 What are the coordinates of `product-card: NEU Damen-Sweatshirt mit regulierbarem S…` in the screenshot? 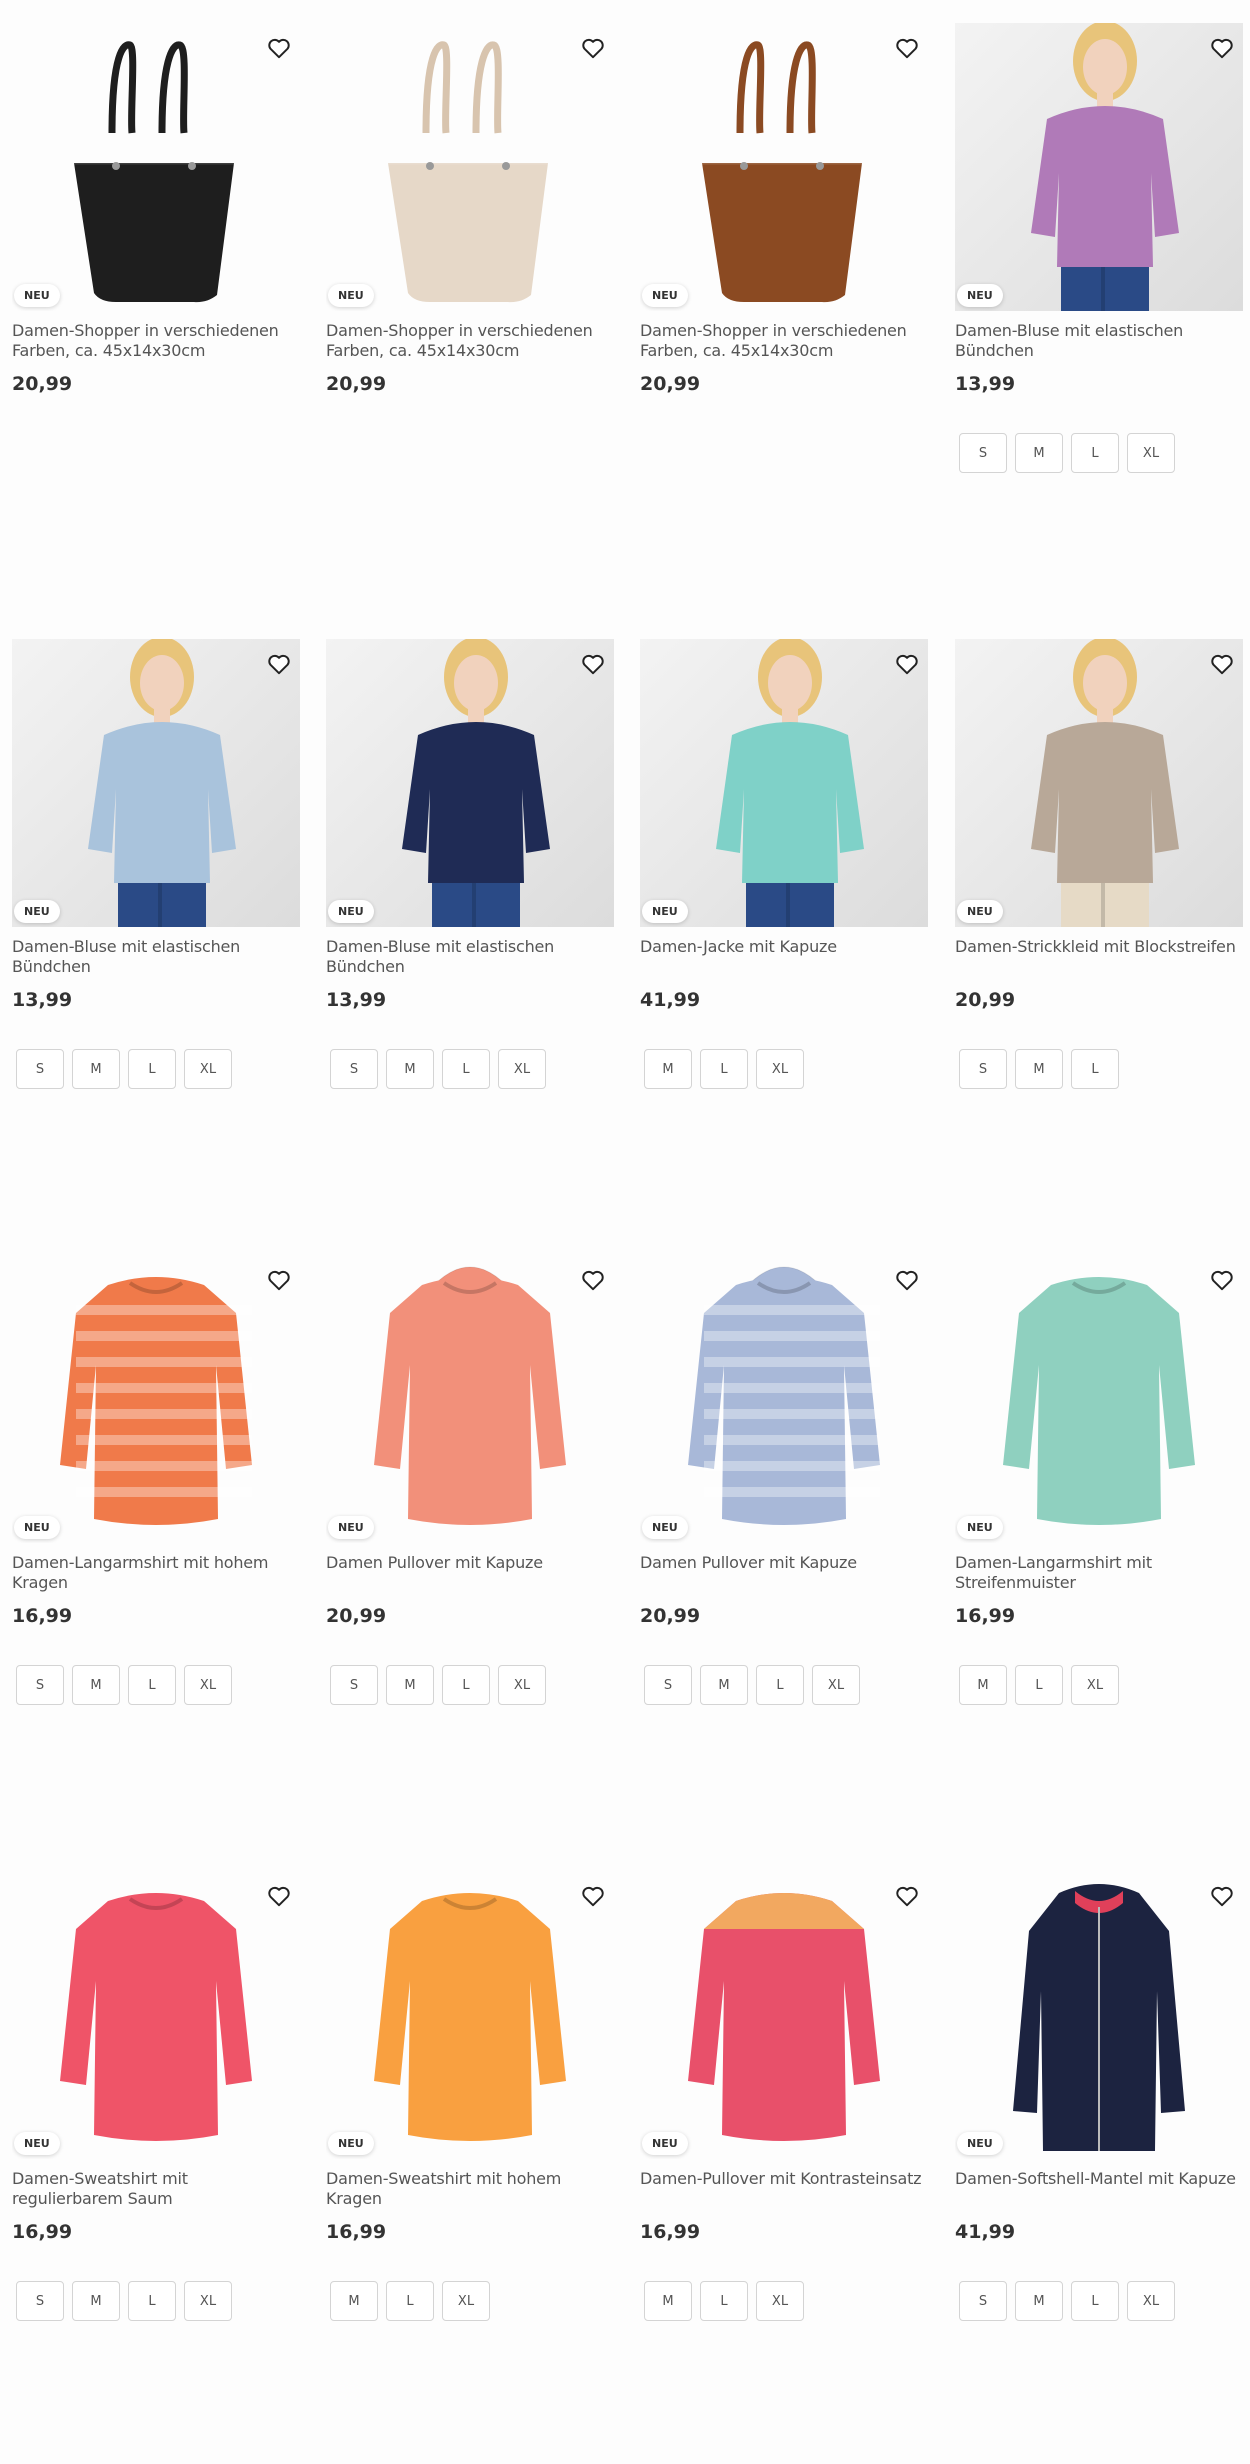 It's located at (156, 2096).